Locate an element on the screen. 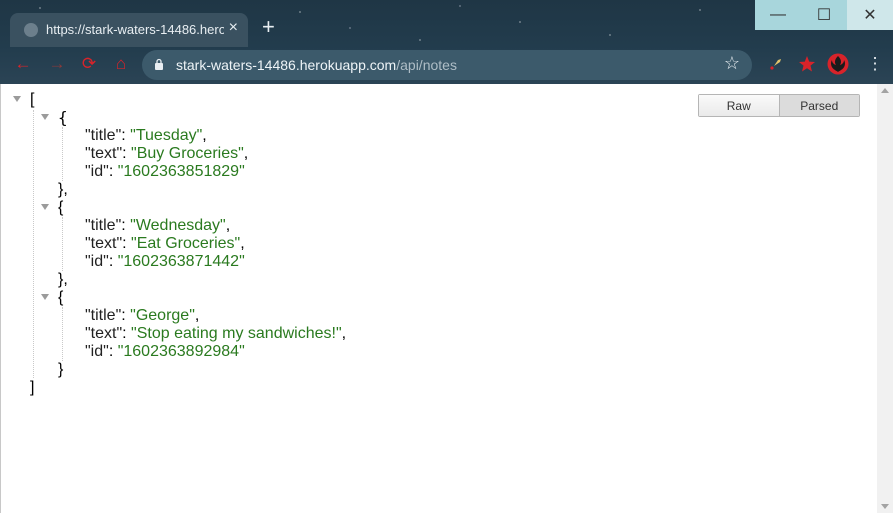 Image resolution: width=893 pixels, height=513 pixels. new-tab-button: + is located at coordinates (268, 27).